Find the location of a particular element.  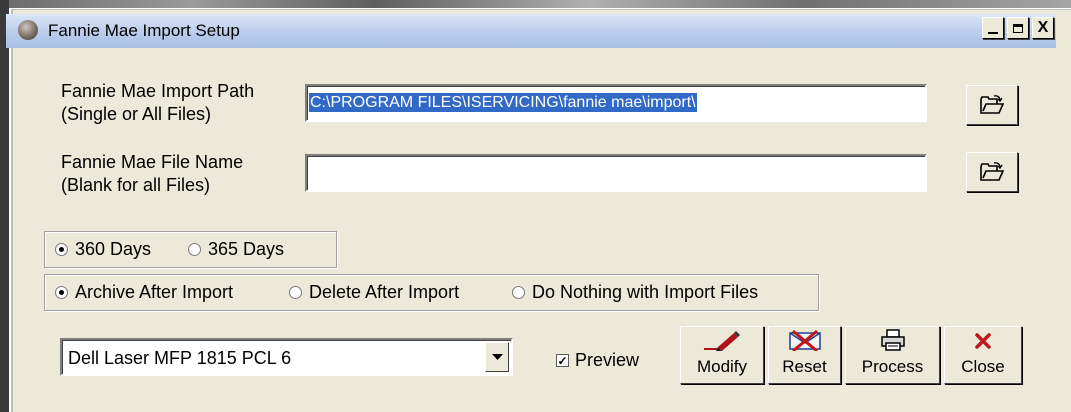

printer-dropdown-button is located at coordinates (497, 357).